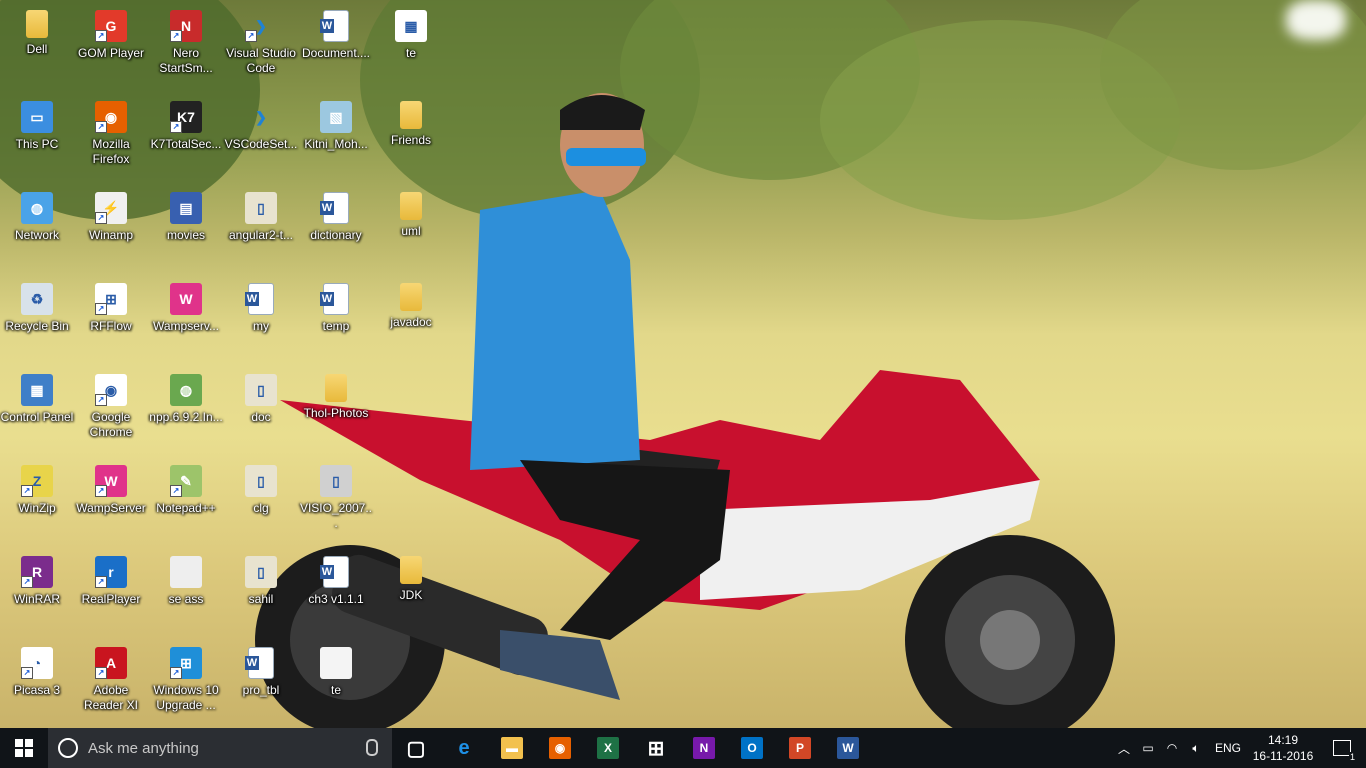  What do you see at coordinates (411, 320) in the screenshot?
I see `desktop-icon-javadoc: javadoc` at bounding box center [411, 320].